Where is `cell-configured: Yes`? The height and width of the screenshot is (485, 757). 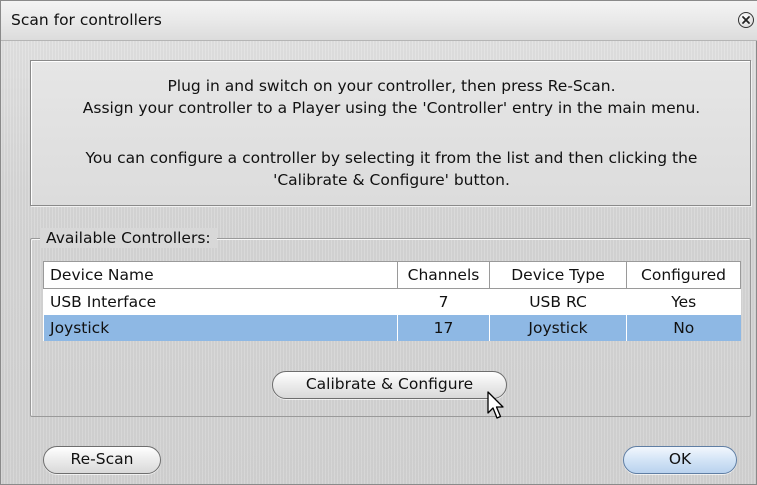 cell-configured: Yes is located at coordinates (684, 302).